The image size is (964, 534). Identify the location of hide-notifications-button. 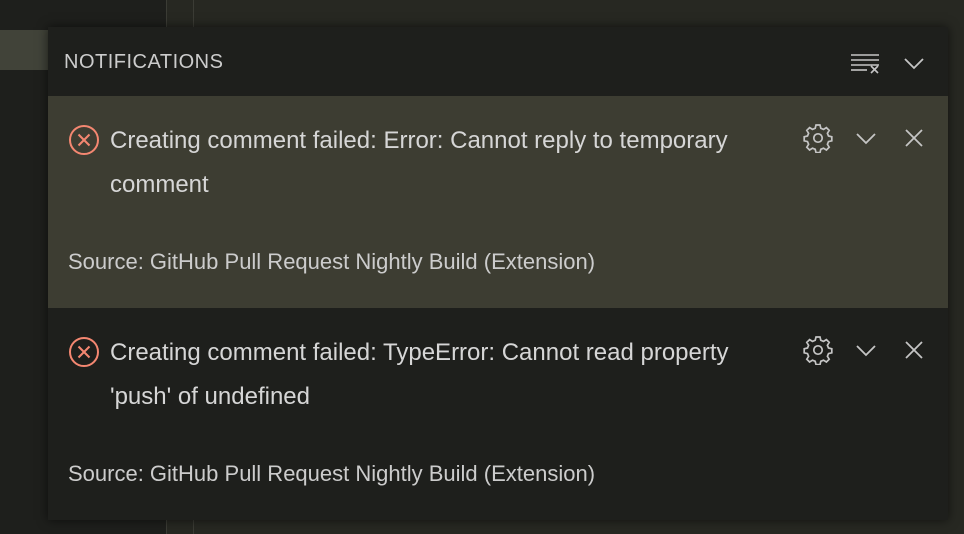
(914, 63).